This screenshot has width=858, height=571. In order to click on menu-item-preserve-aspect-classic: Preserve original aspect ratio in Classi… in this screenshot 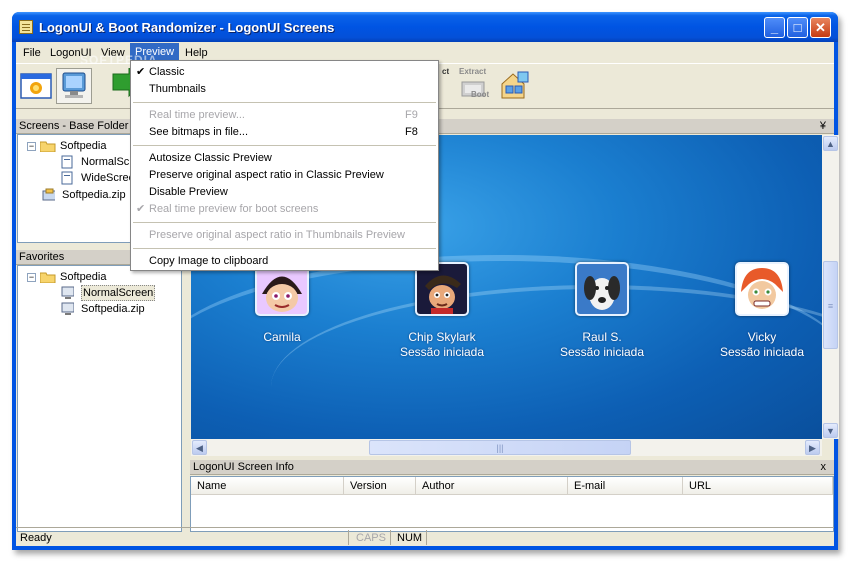, I will do `click(284, 175)`.